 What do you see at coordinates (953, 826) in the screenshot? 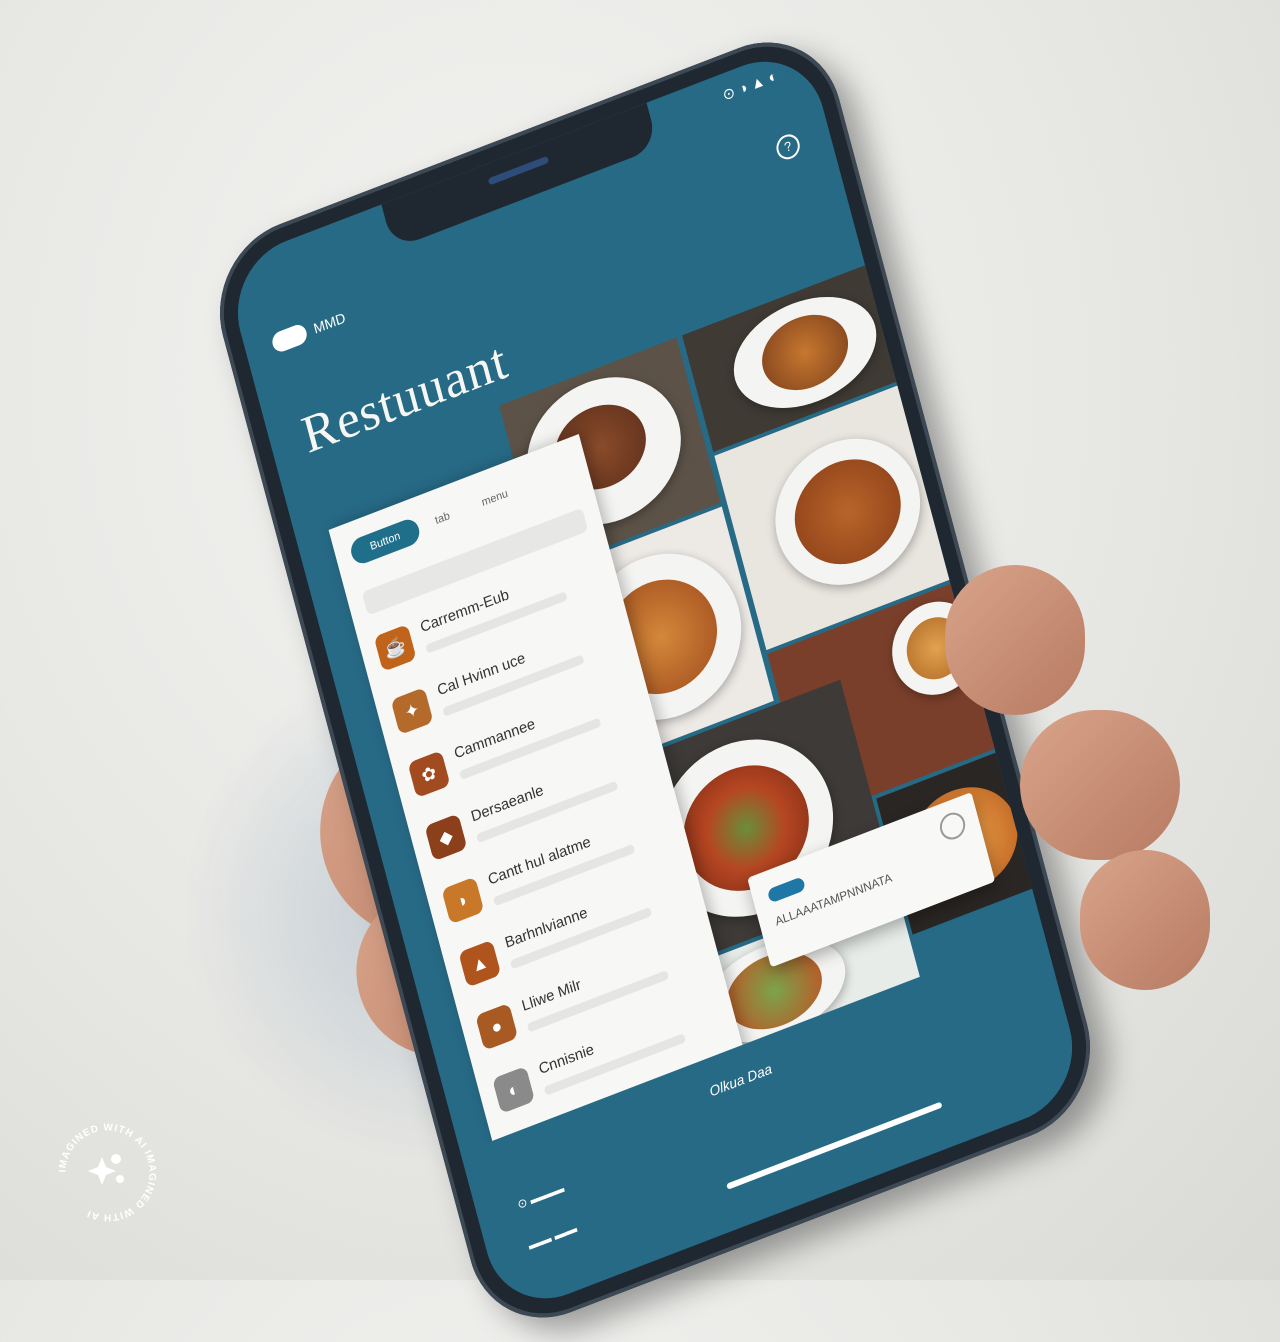
I see `radio-icon` at bounding box center [953, 826].